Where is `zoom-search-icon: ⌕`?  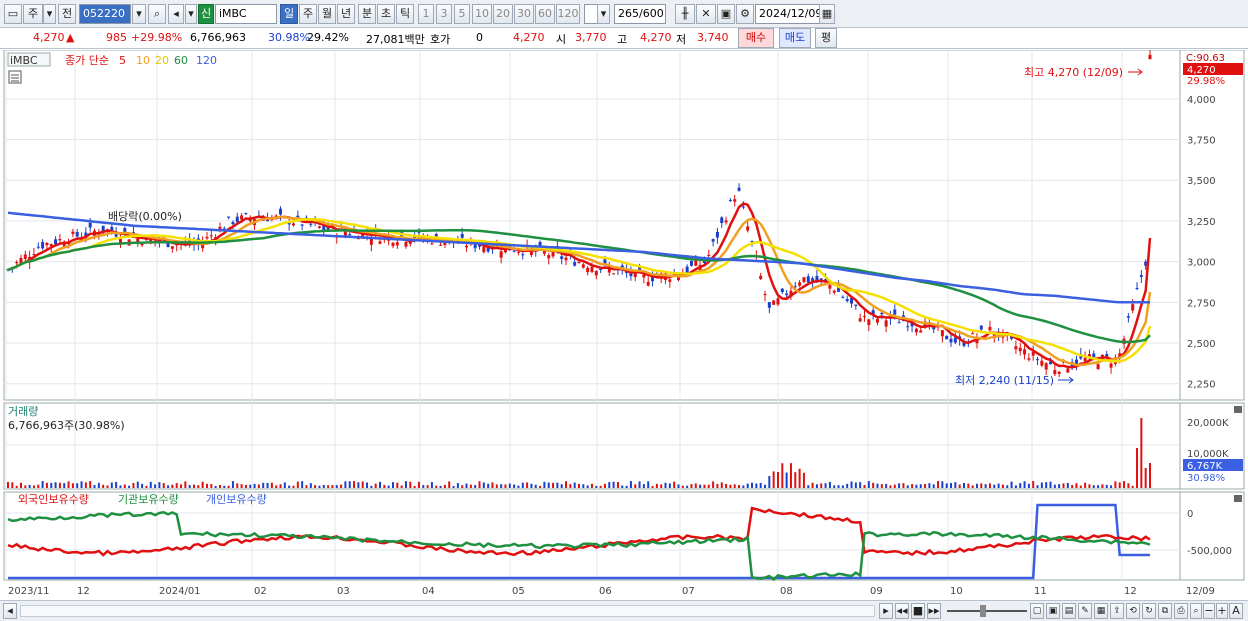
zoom-search-icon: ⌕ is located at coordinates (1196, 611).